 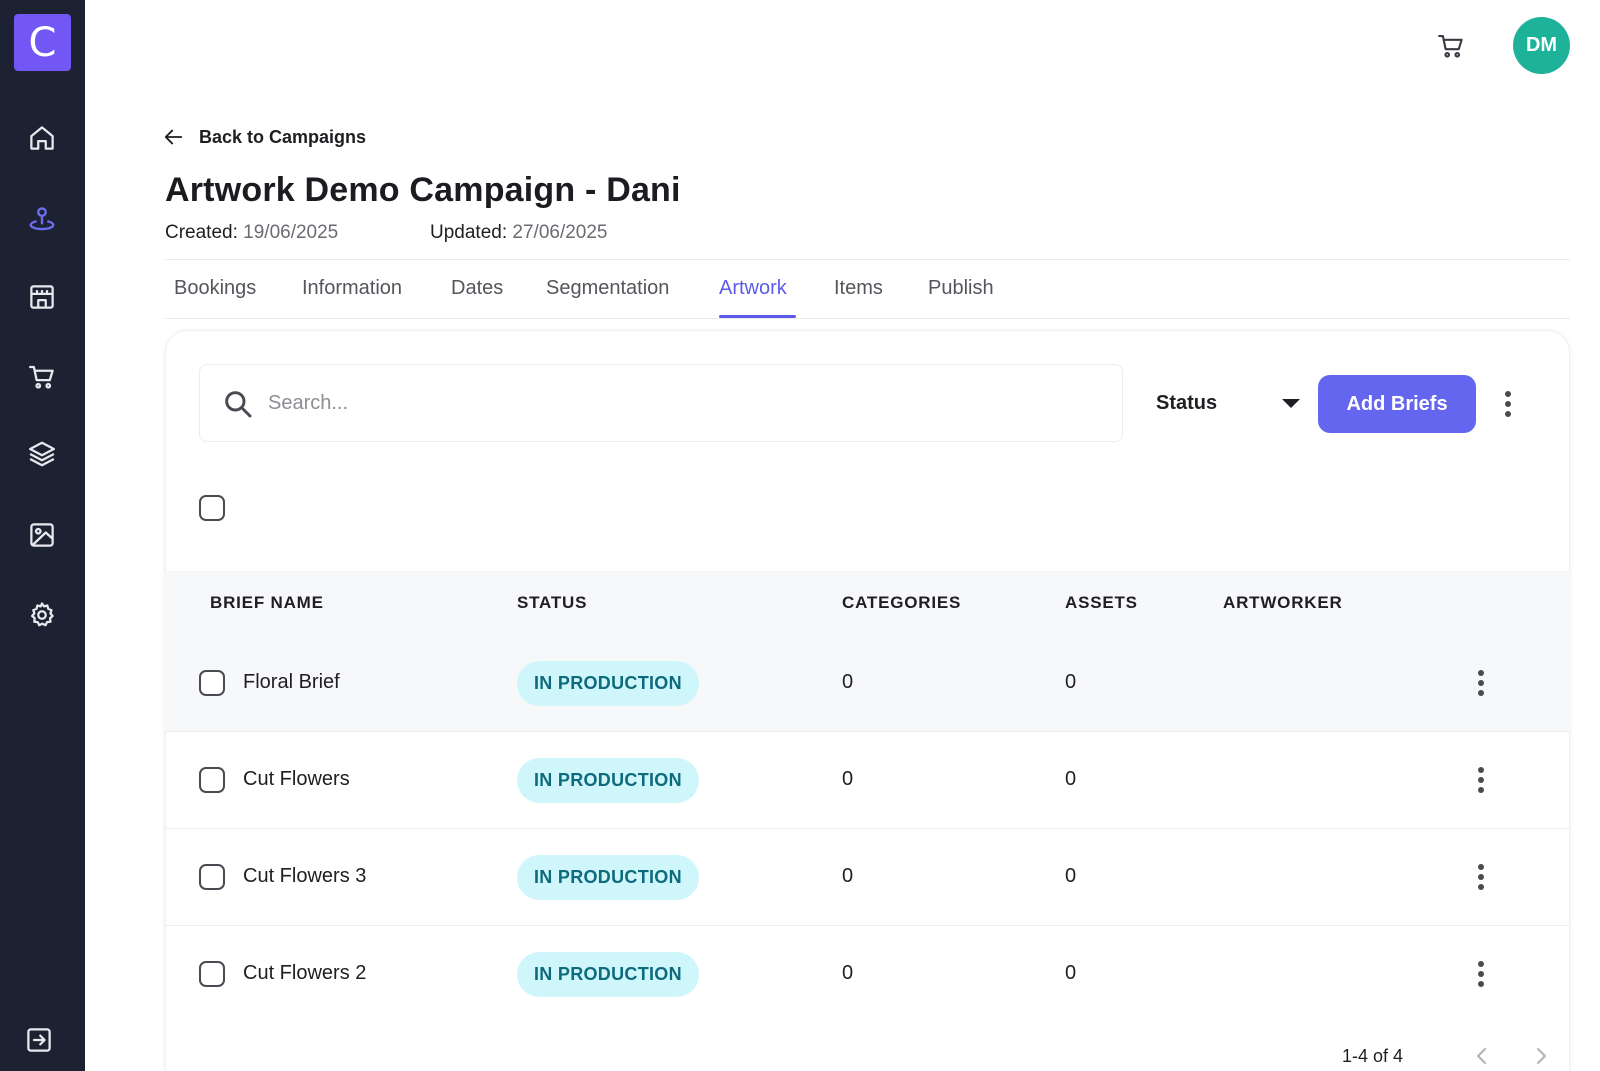 I want to click on add-briefs-button: Add Briefs, so click(x=1397, y=404).